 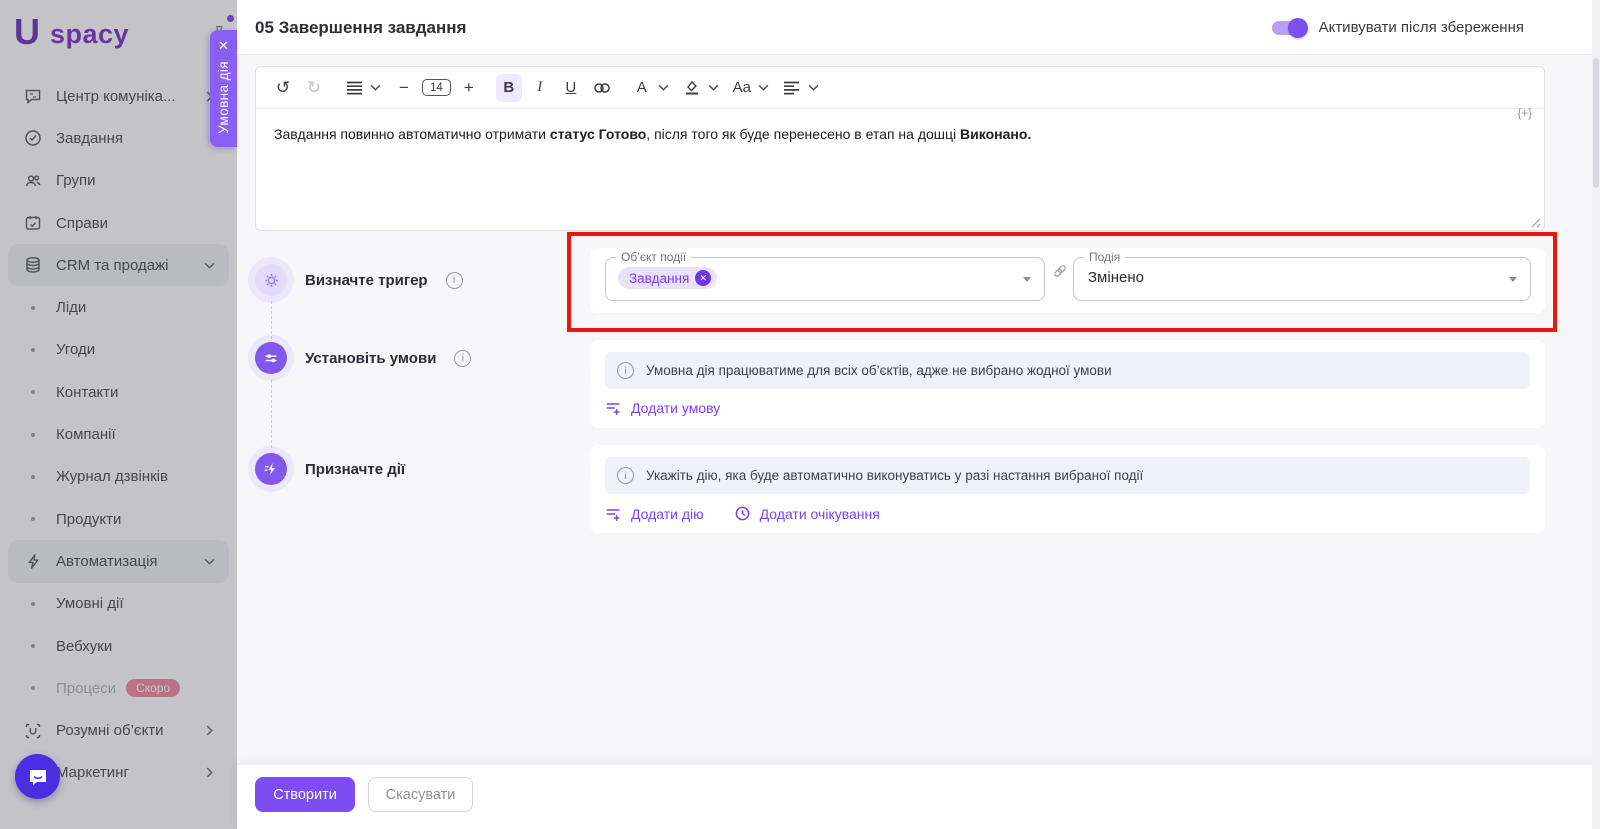 What do you see at coordinates (371, 358) in the screenshot?
I see `step-label: Установіть умови` at bounding box center [371, 358].